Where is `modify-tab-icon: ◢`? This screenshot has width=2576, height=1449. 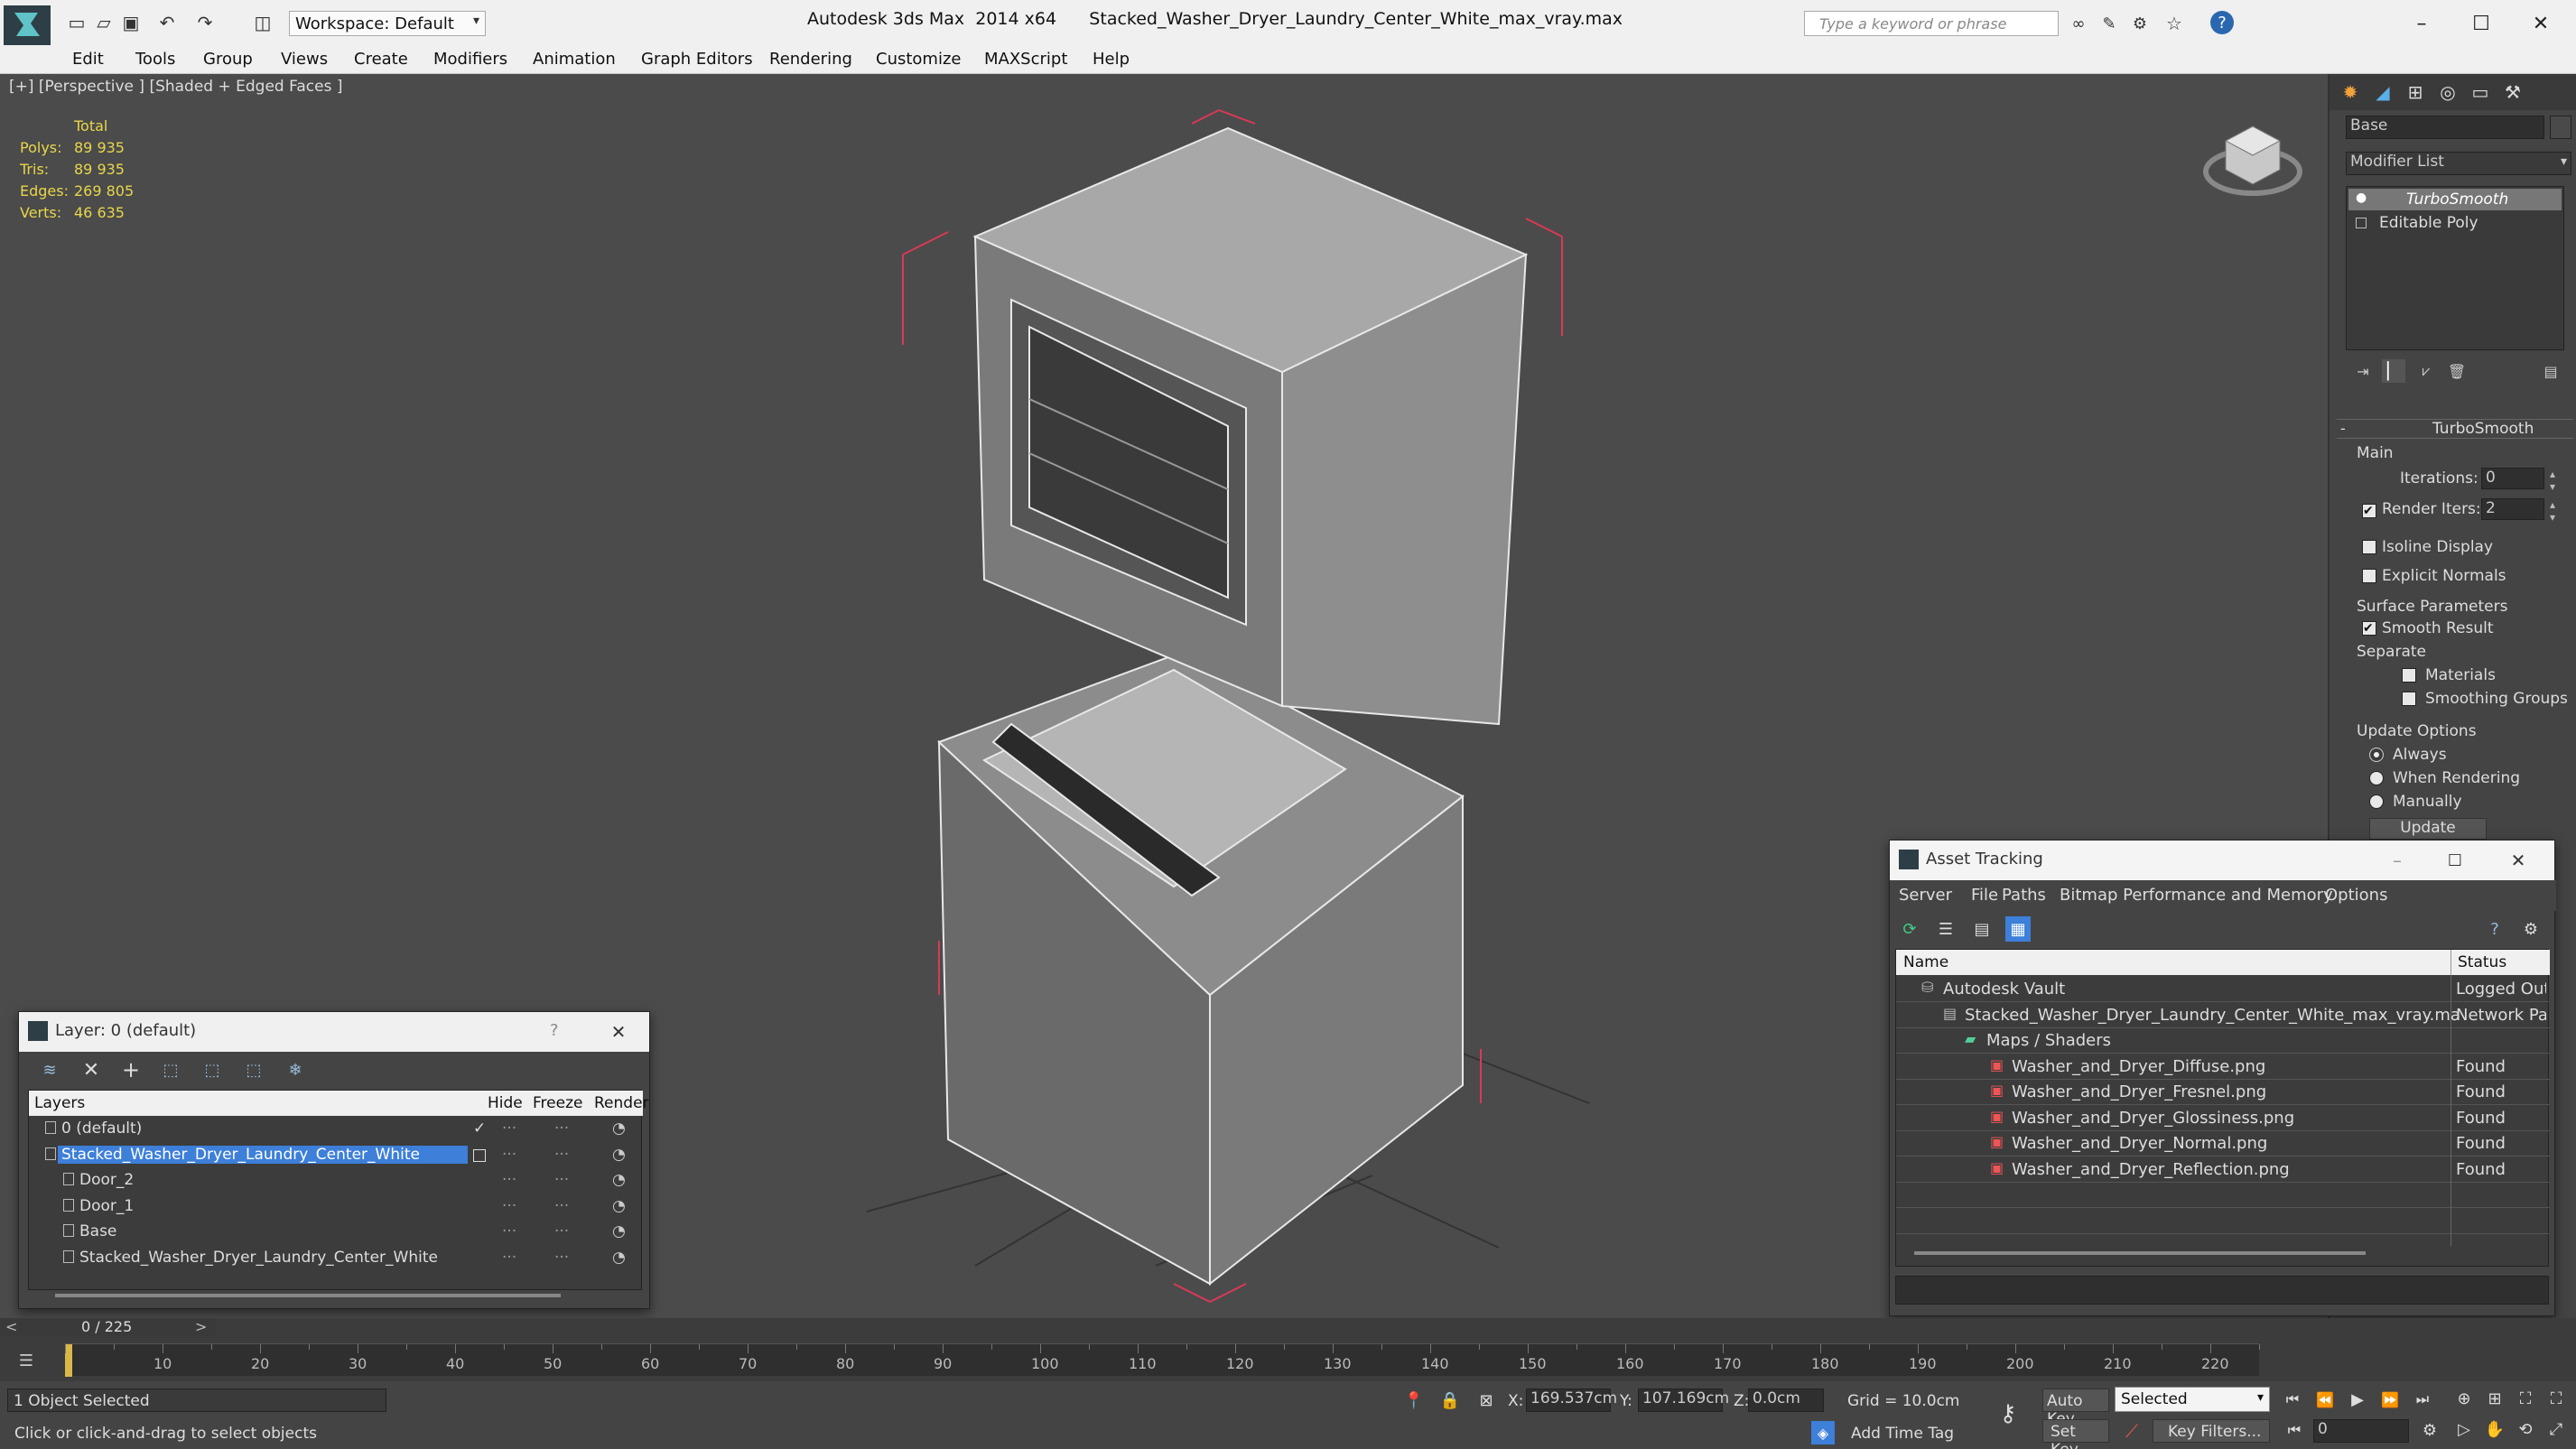
modify-tab-icon: ◢ is located at coordinates (2382, 92).